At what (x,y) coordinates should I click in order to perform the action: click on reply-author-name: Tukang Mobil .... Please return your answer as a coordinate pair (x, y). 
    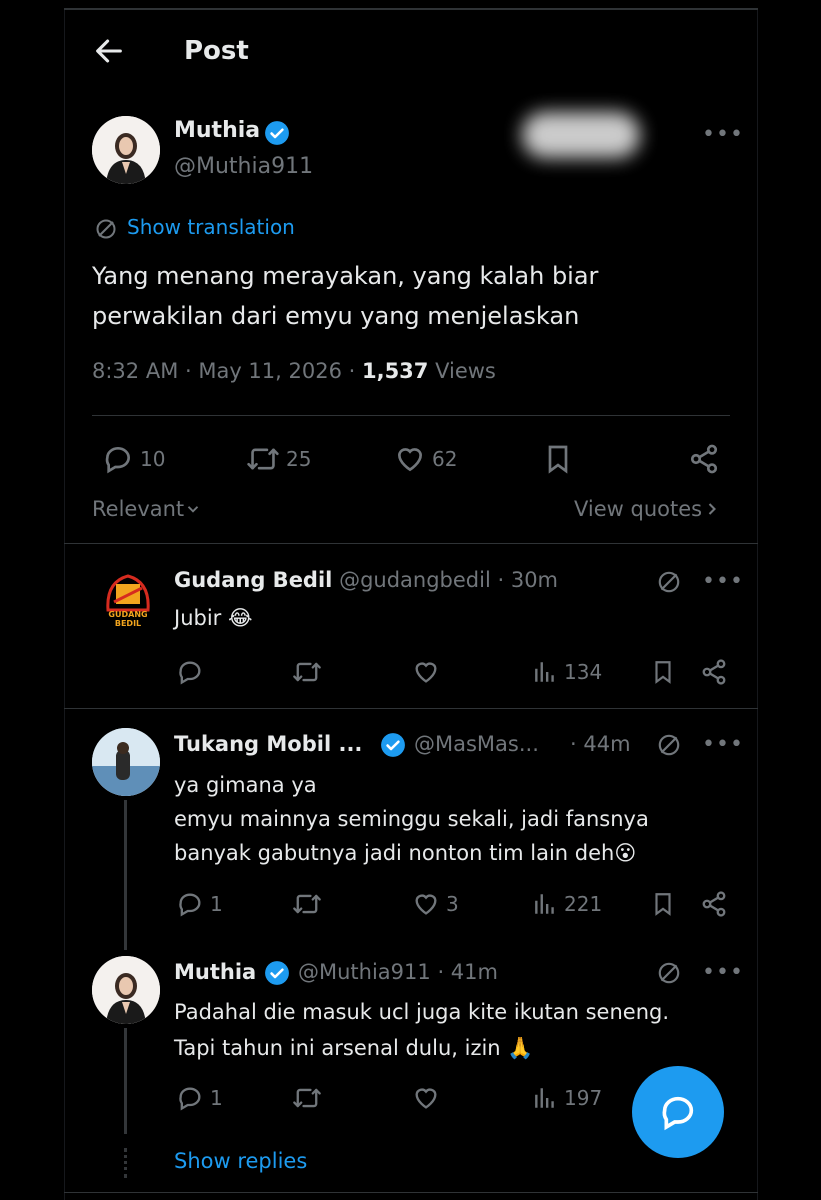
    Looking at the image, I should click on (268, 744).